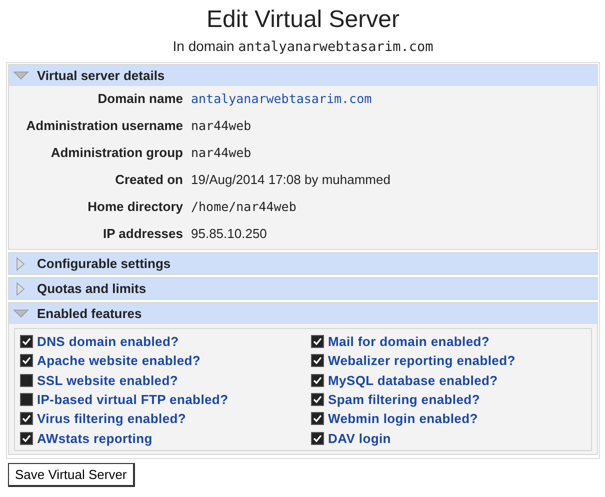 The width and height of the screenshot is (605, 497). I want to click on field-label: Administration username, so click(104, 125).